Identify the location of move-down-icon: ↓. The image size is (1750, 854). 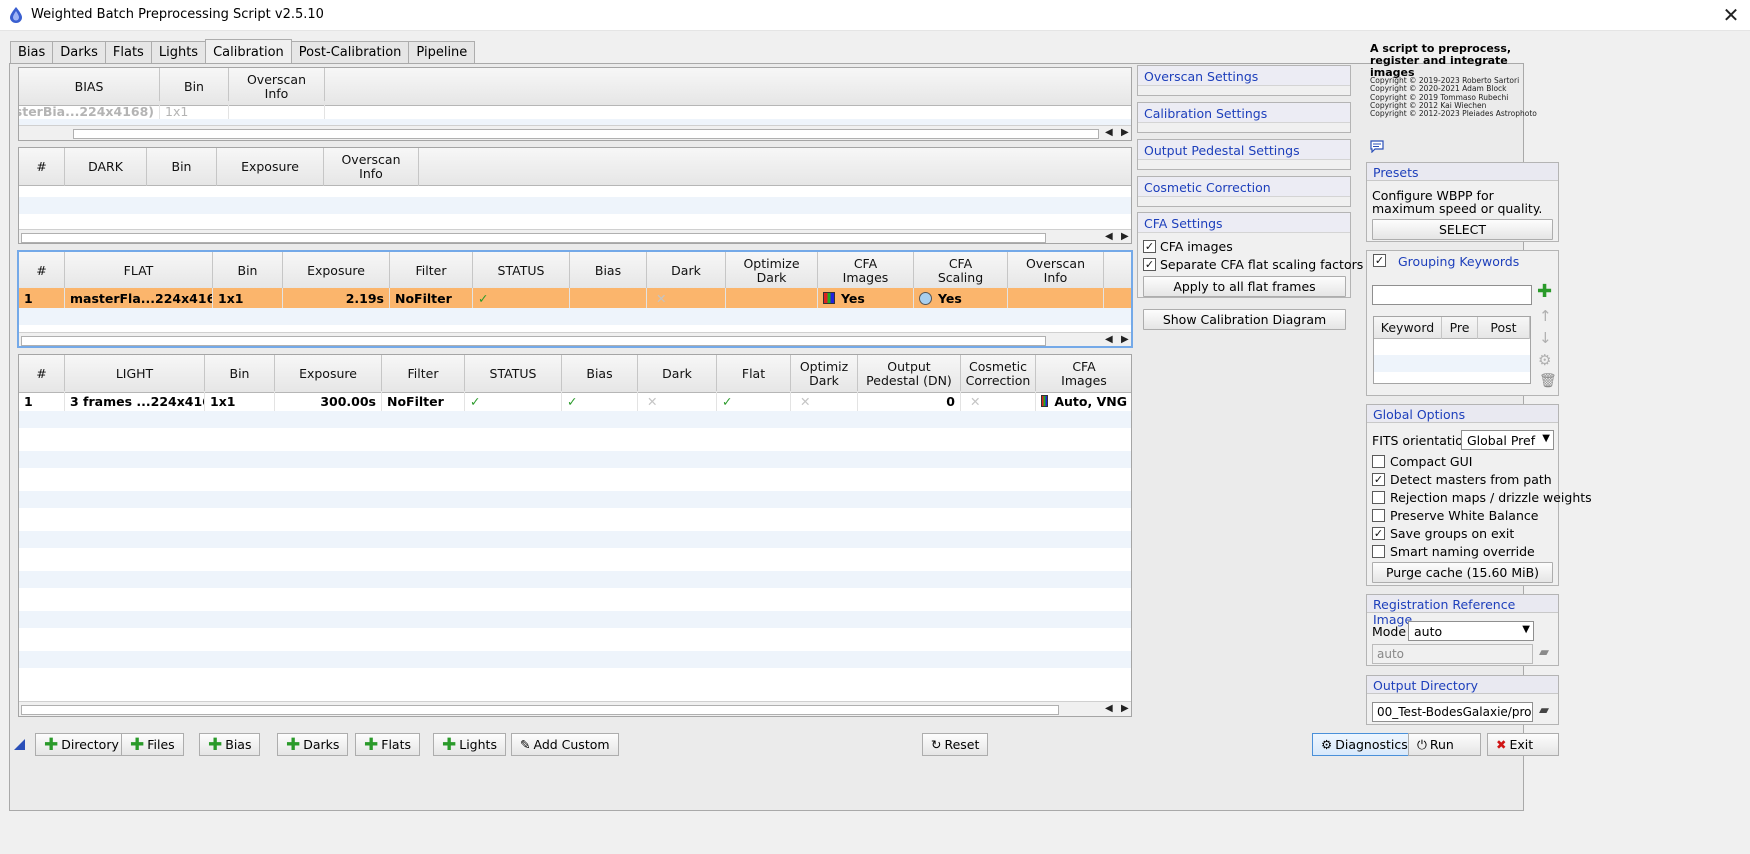
(1545, 338).